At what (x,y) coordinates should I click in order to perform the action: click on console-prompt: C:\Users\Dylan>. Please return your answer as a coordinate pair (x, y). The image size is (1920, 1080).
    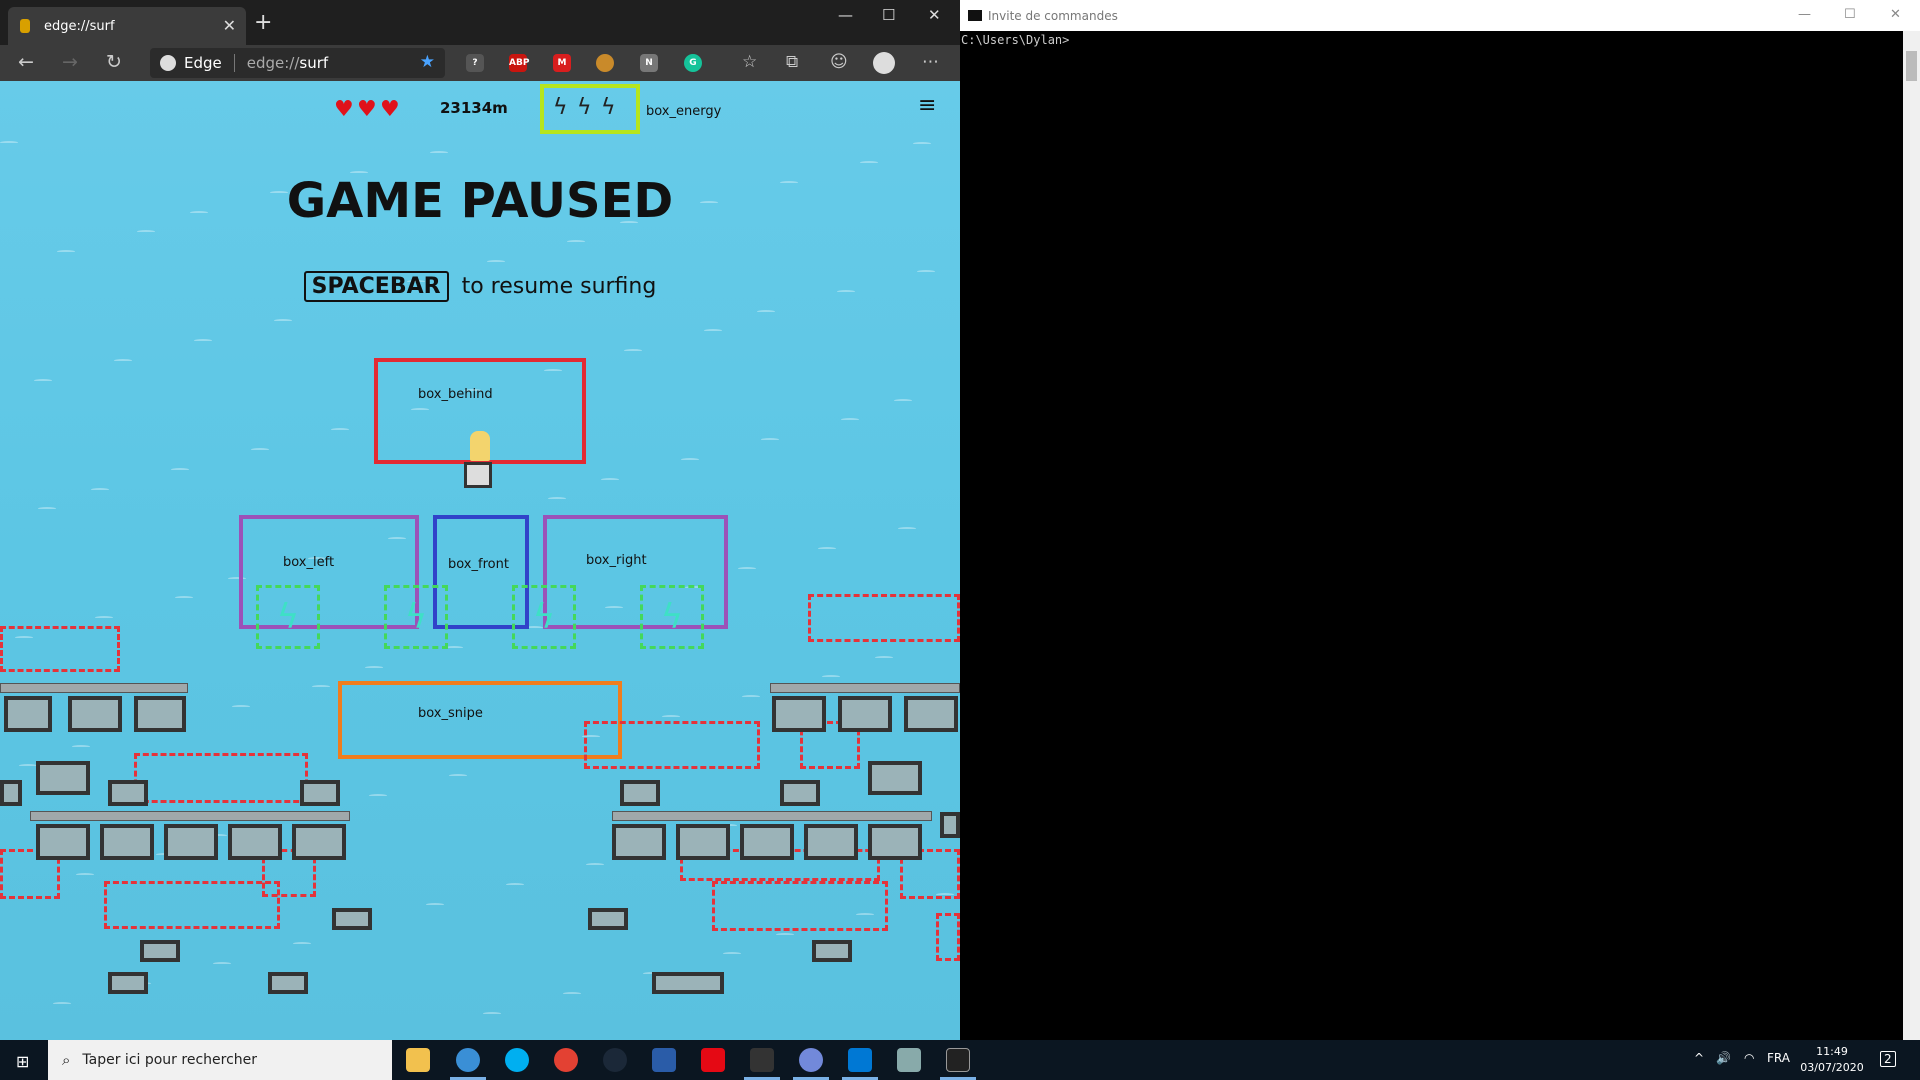
    Looking at the image, I should click on (1015, 40).